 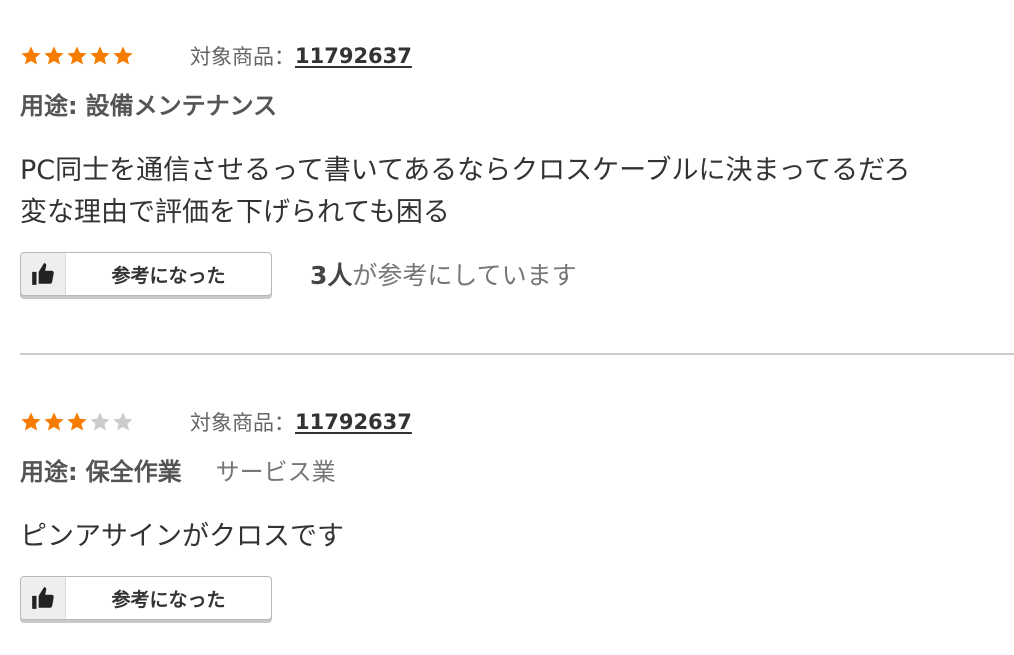 I want to click on comment-line: ピンアサインがクロスです, so click(x=182, y=536).